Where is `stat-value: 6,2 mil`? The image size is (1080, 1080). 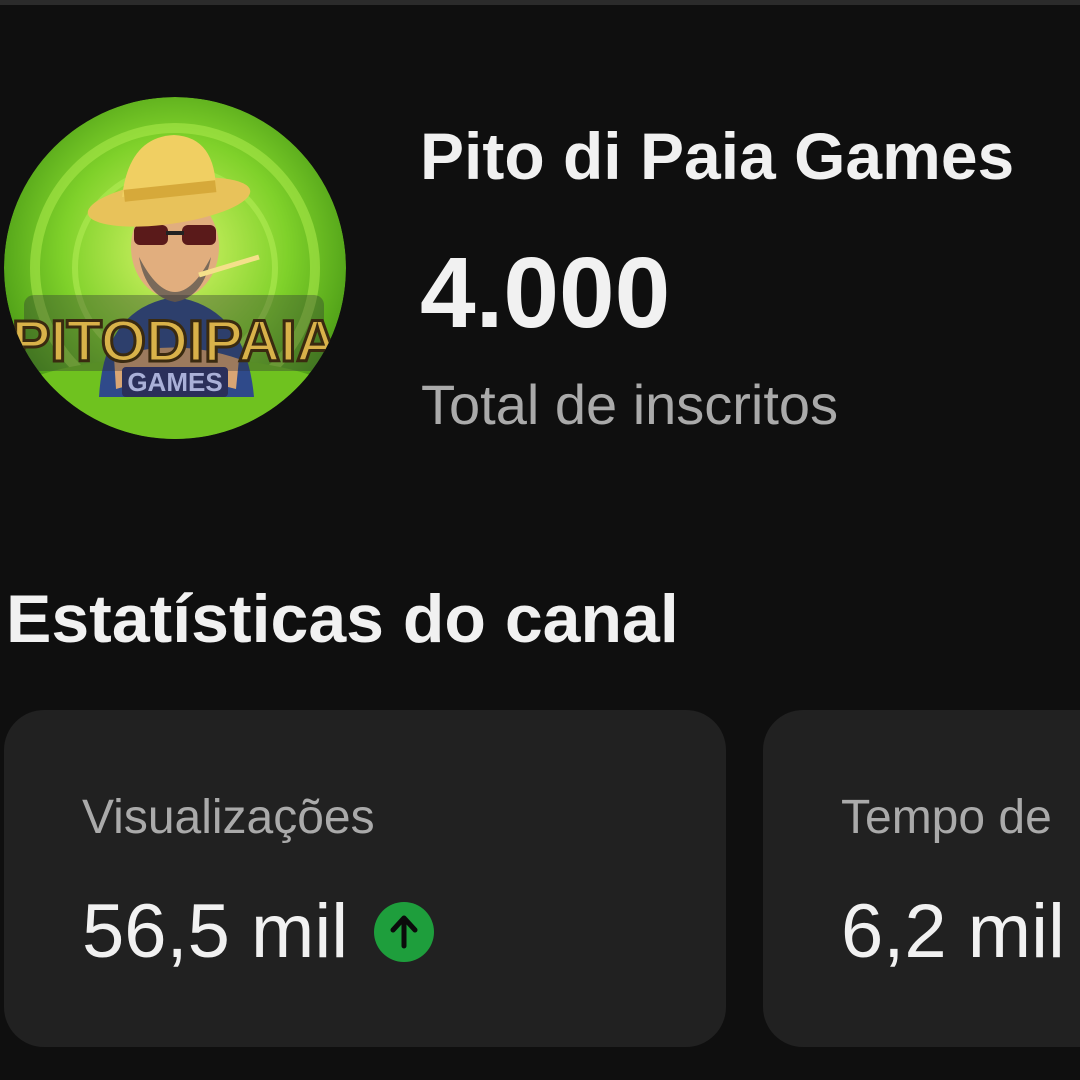
stat-value: 6,2 mil is located at coordinates (953, 931).